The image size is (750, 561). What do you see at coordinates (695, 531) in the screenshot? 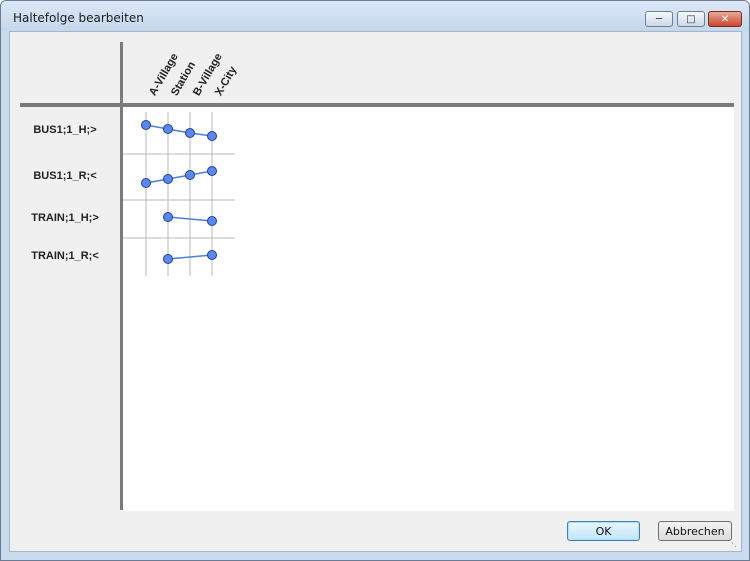
I see `cancel-button: Abbrechen` at bounding box center [695, 531].